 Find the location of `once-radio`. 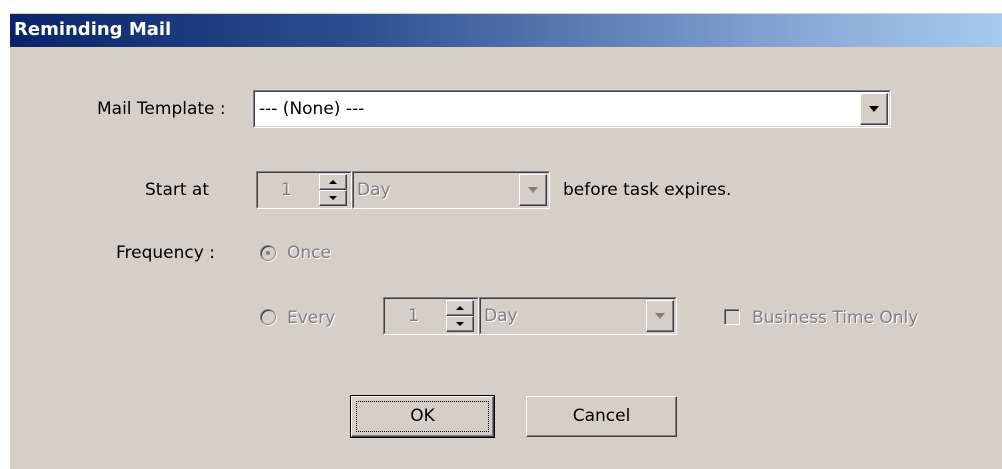

once-radio is located at coordinates (268, 253).